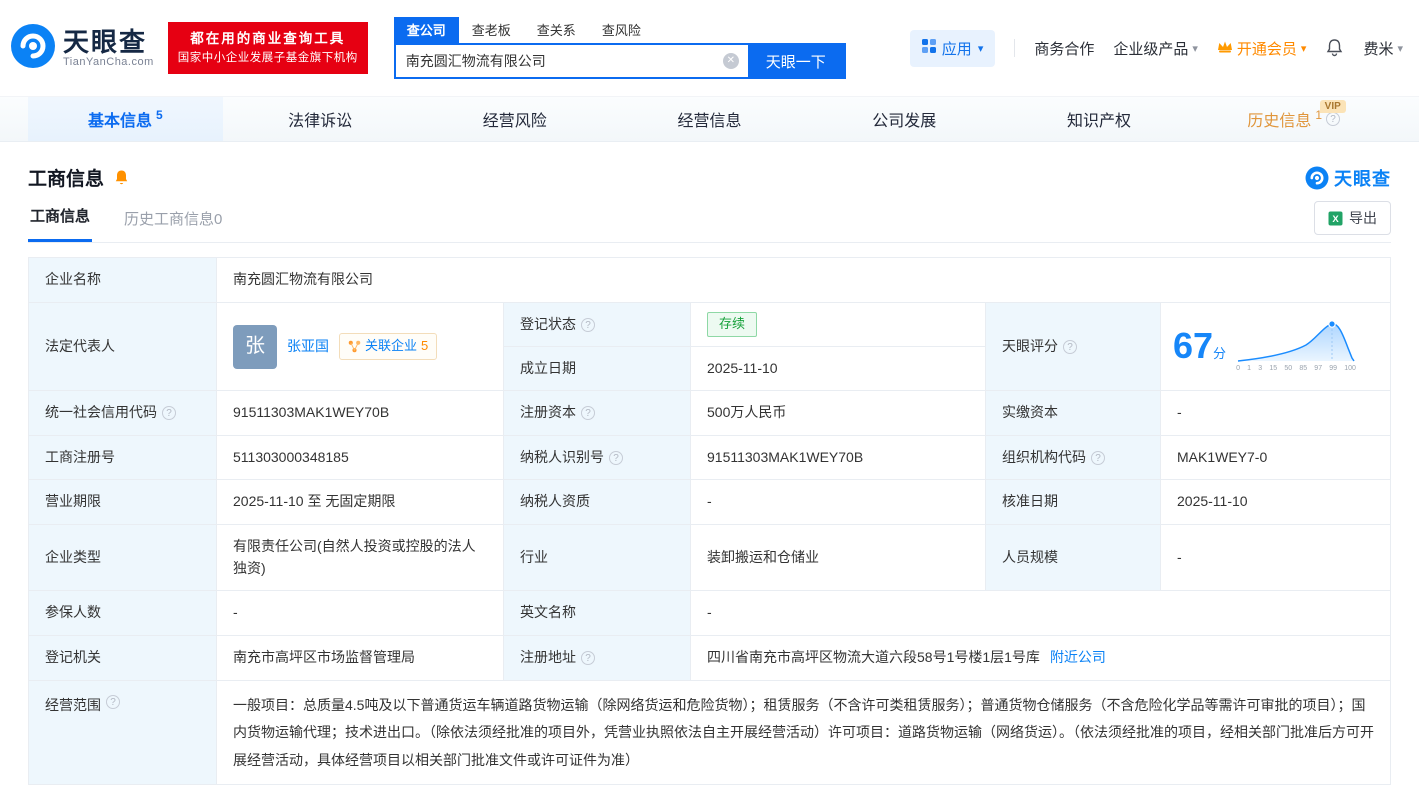 The image size is (1419, 787). I want to click on nav-item-membership: 开通会员 ▾, so click(1262, 48).